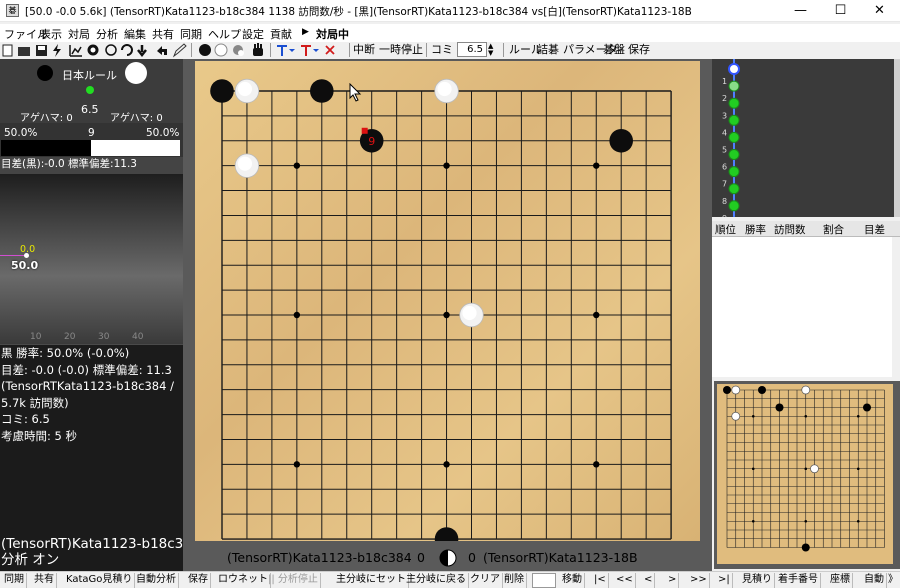 This screenshot has height=588, width=900. Describe the element at coordinates (802, 307) in the screenshot. I see `candidate-table` at that location.